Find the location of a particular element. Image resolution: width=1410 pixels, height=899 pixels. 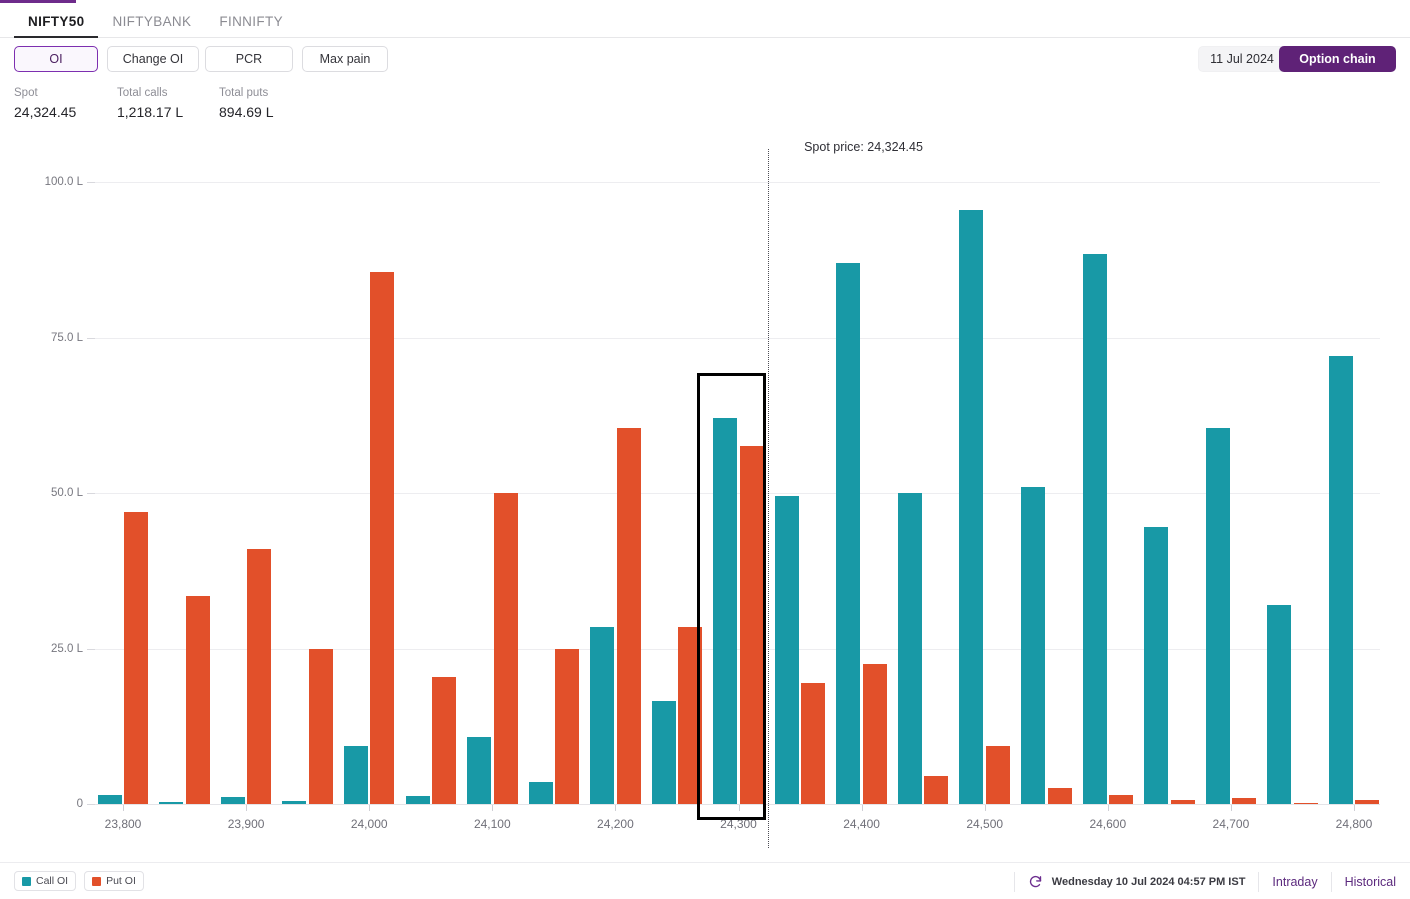

tab-label: FINNIFTY is located at coordinates (251, 21).